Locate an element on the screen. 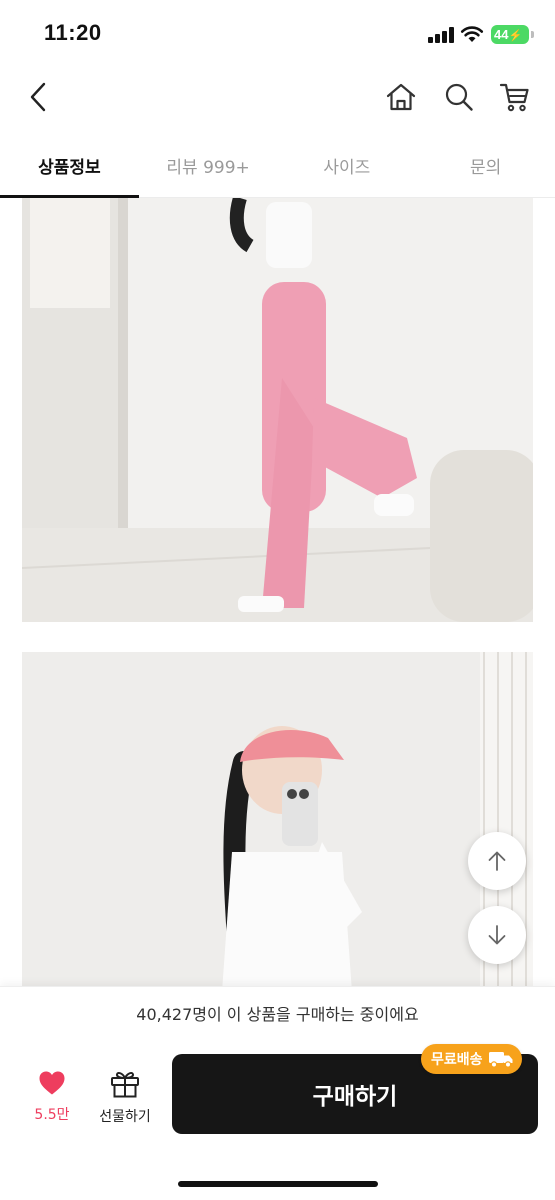  purchase-notice: 40,427명이 이 상품을 구매하는 중이에요 is located at coordinates (277, 1012).